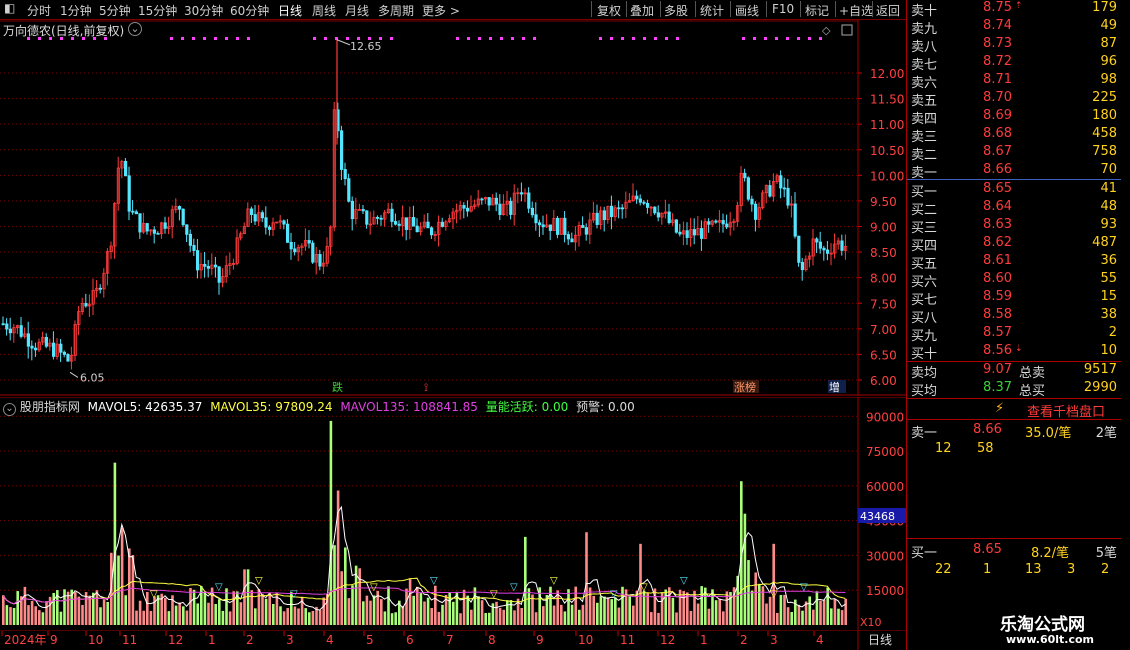 The image size is (1130, 650). What do you see at coordinates (609, 10) in the screenshot?
I see `fuquan-button: 复权` at bounding box center [609, 10].